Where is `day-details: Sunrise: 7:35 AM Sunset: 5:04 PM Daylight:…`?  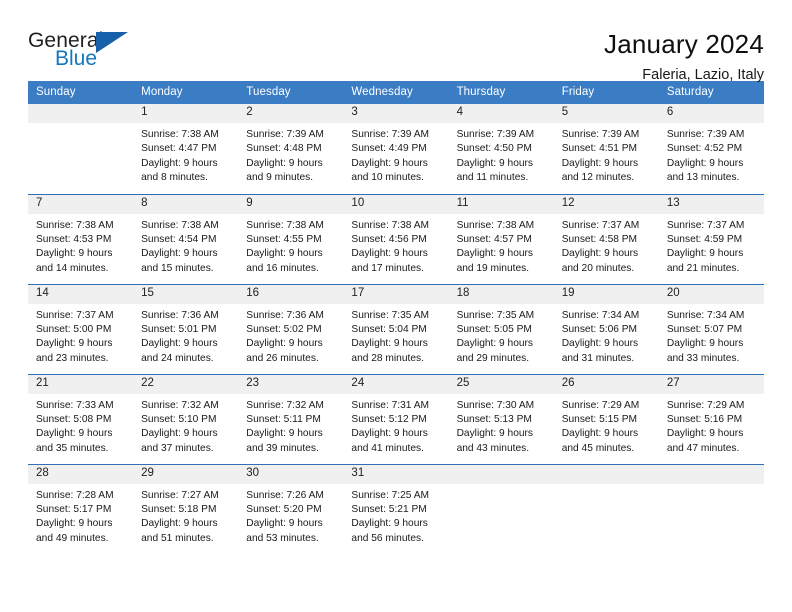
day-details: Sunrise: 7:35 AM Sunset: 5:04 PM Daylight:… is located at coordinates (395, 335).